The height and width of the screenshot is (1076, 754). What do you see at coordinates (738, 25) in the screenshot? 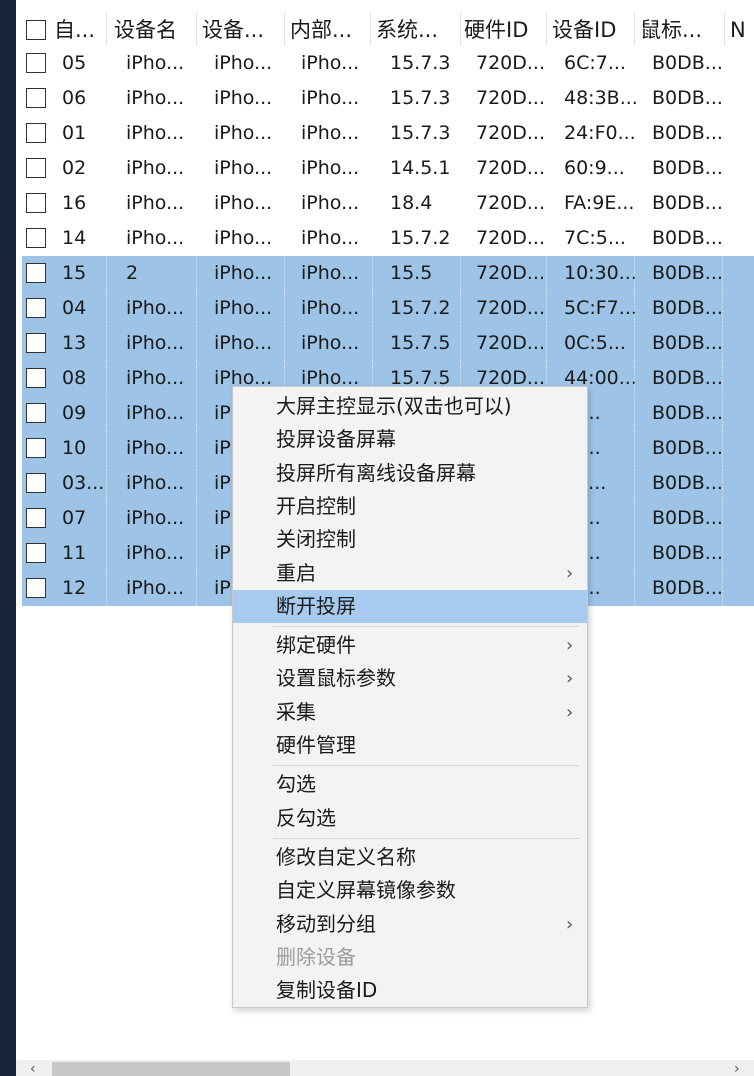
I see `column-header: N` at bounding box center [738, 25].